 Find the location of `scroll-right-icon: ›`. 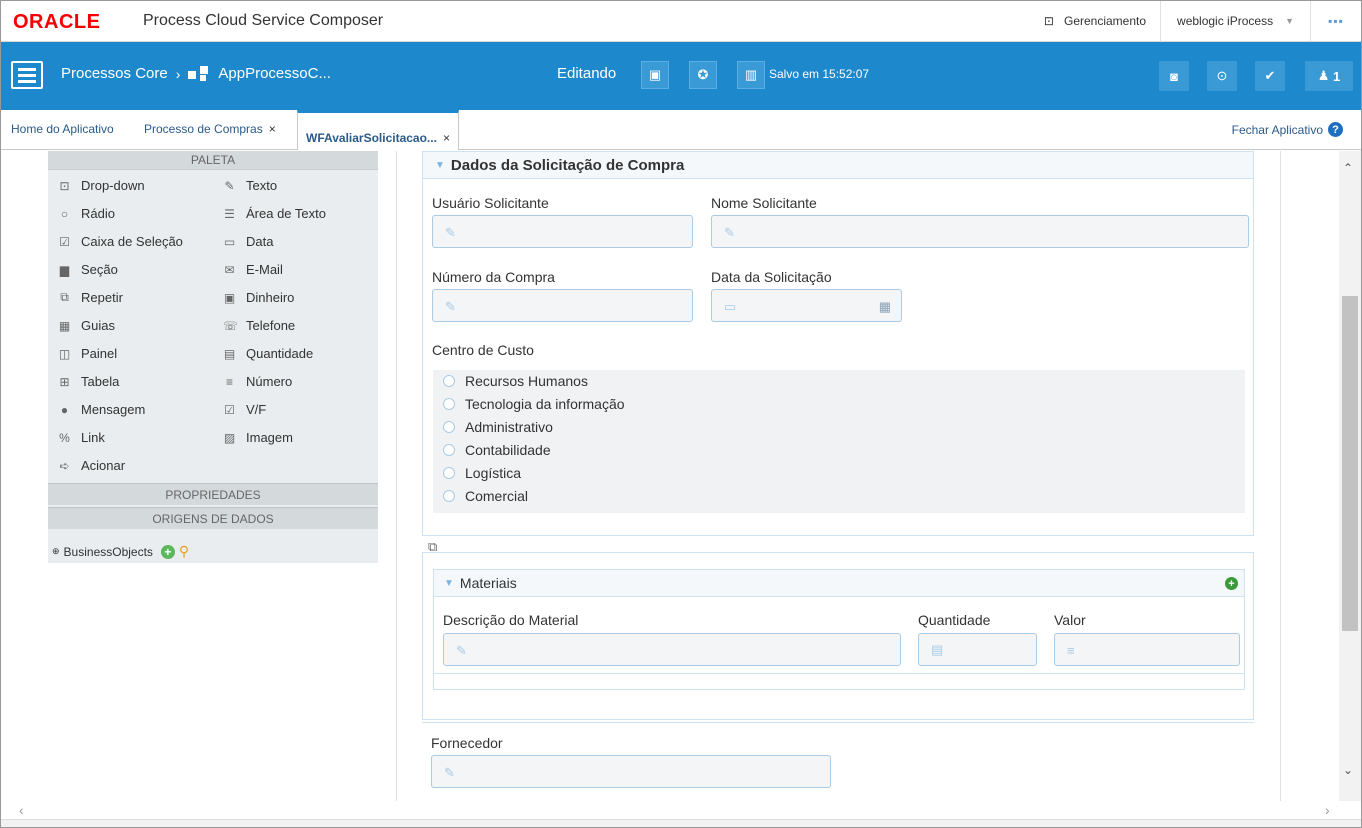

scroll-right-icon: › is located at coordinates (1327, 810).